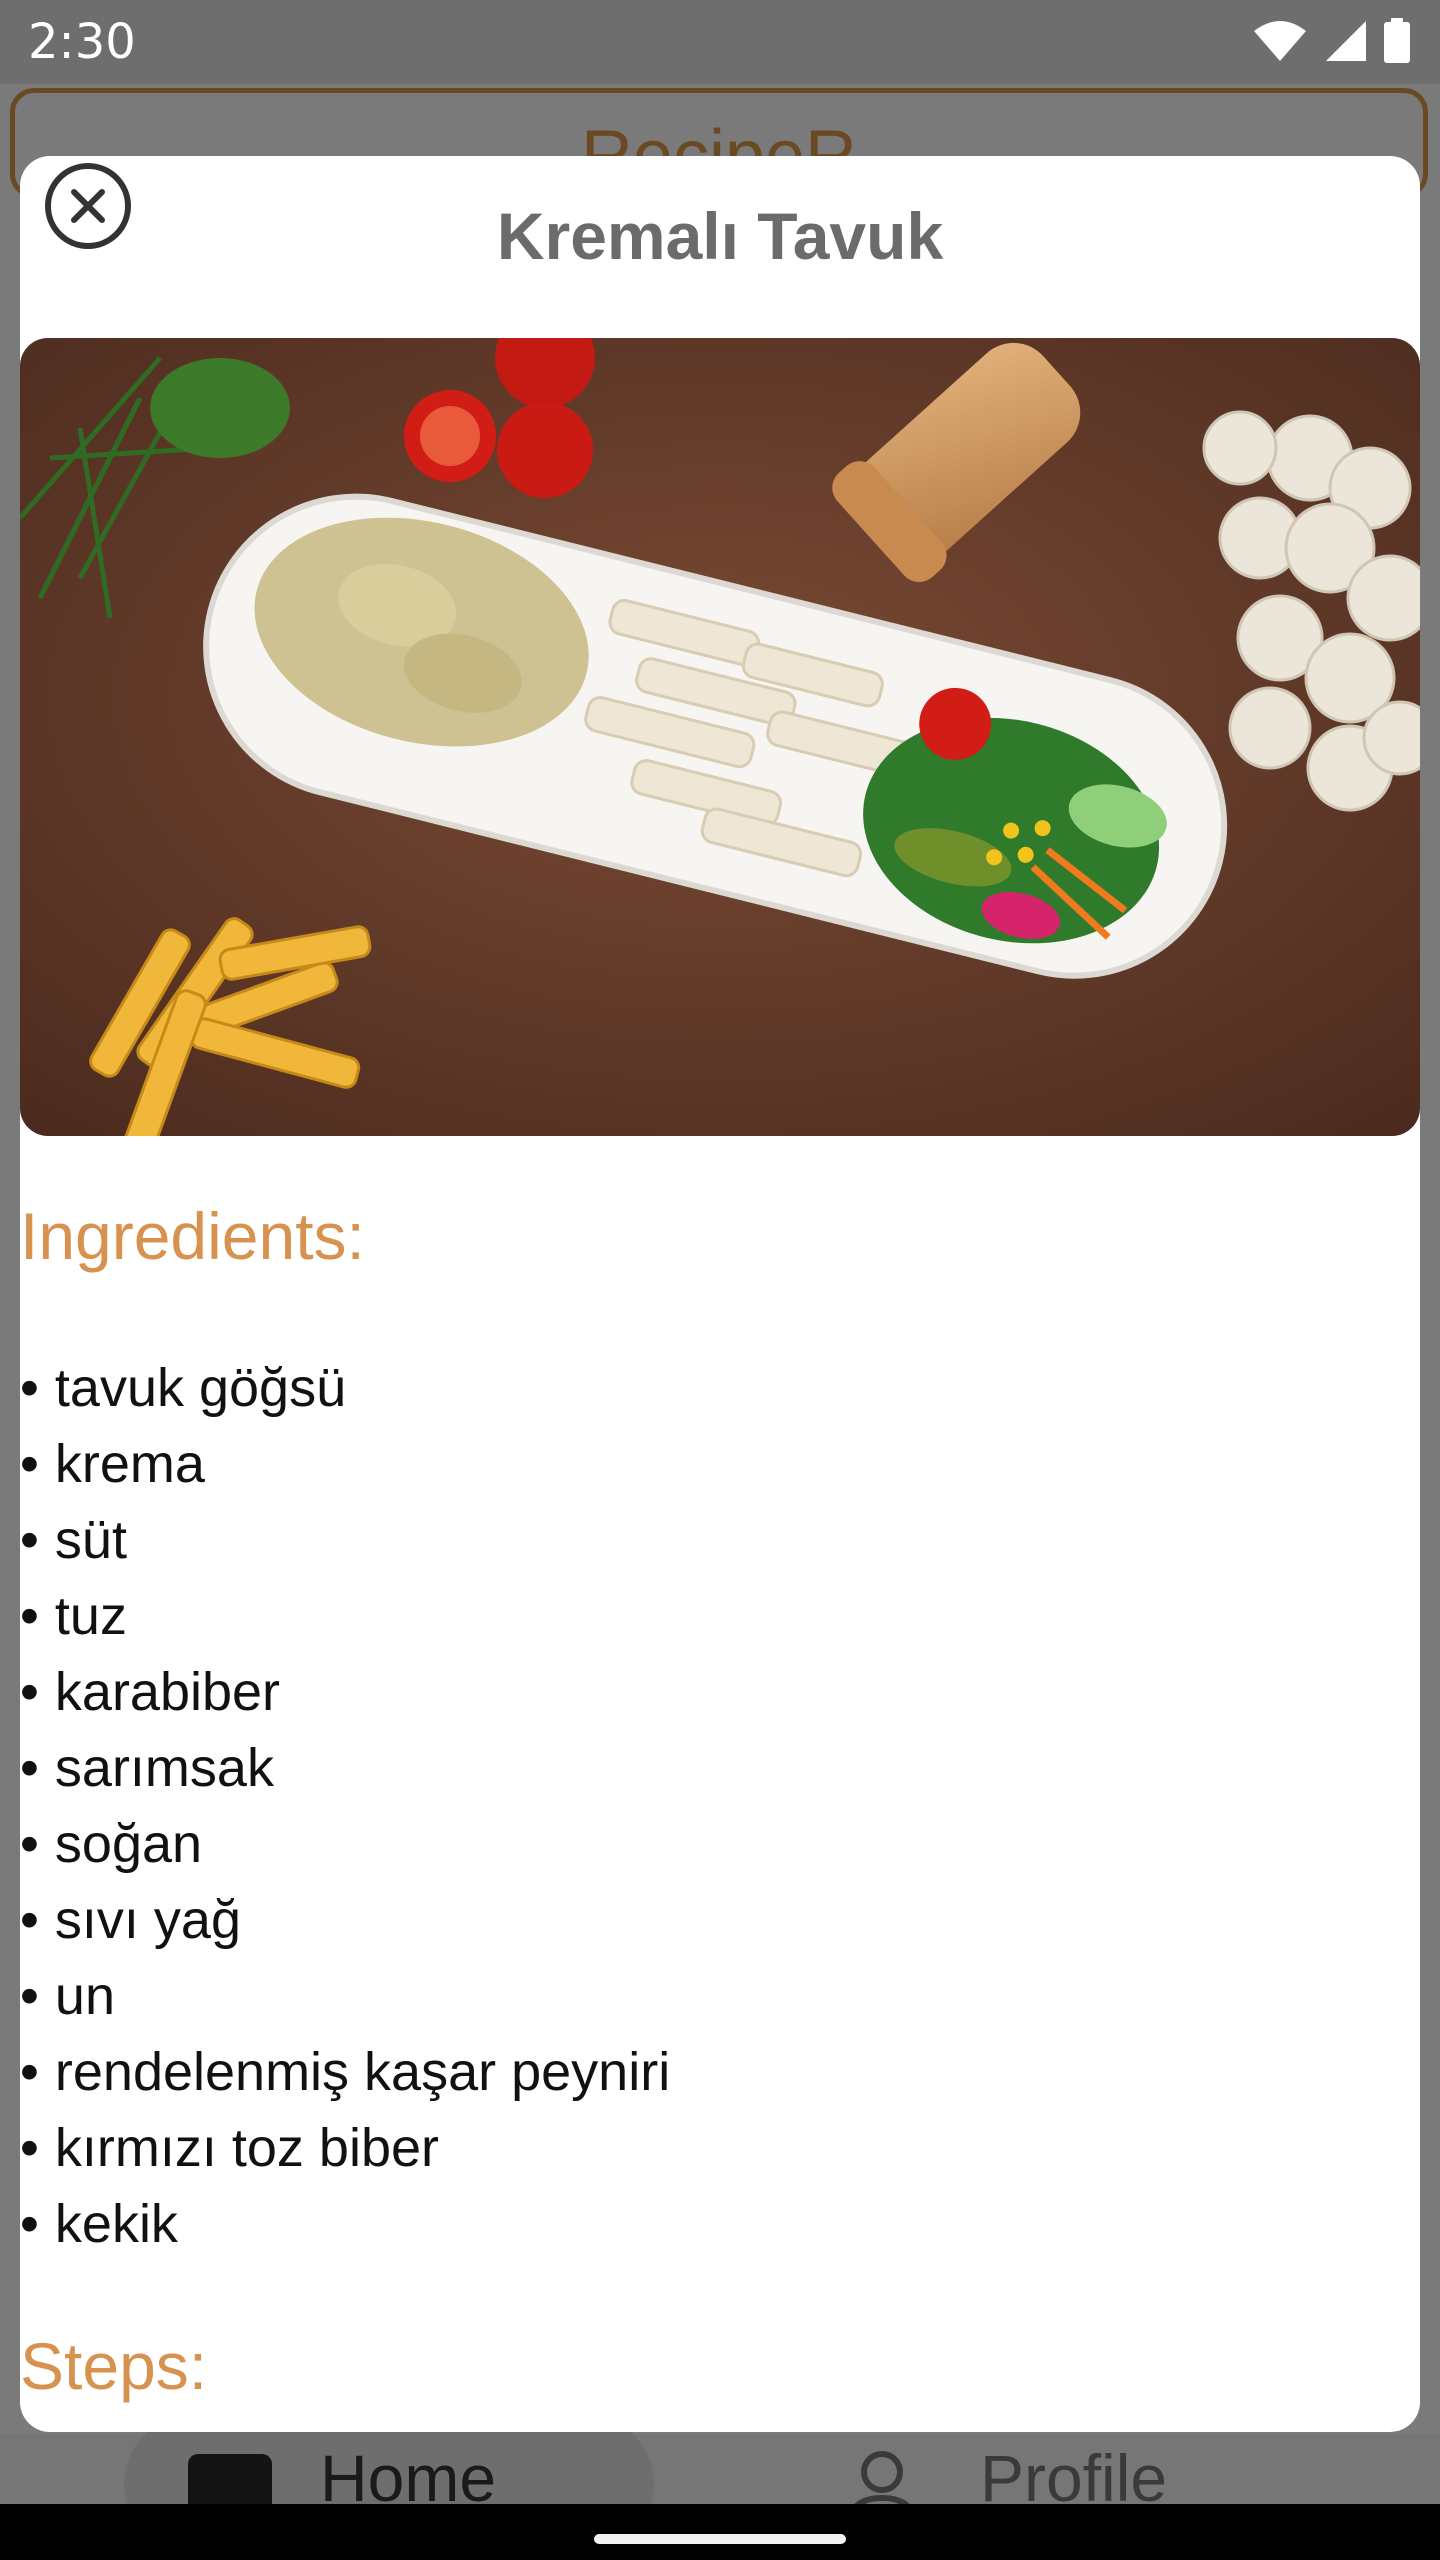  I want to click on status-icons, so click(1332, 43).